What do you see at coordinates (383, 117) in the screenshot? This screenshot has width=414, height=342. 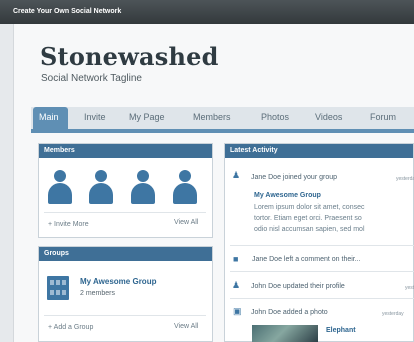 I see `tab-forum: Forum` at bounding box center [383, 117].